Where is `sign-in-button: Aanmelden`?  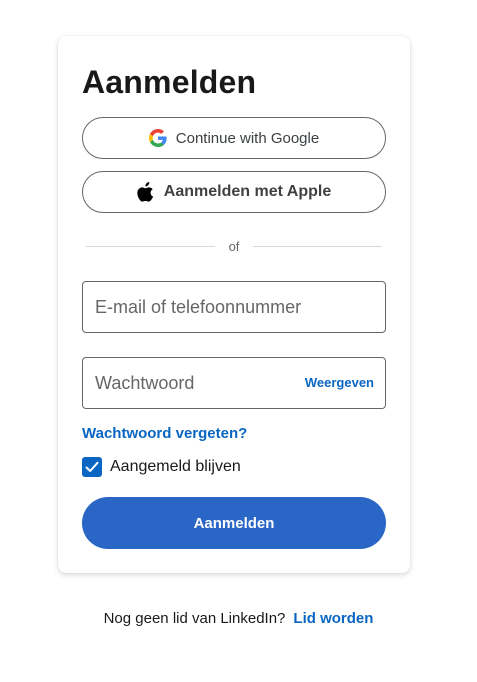
sign-in-button: Aanmelden is located at coordinates (234, 523).